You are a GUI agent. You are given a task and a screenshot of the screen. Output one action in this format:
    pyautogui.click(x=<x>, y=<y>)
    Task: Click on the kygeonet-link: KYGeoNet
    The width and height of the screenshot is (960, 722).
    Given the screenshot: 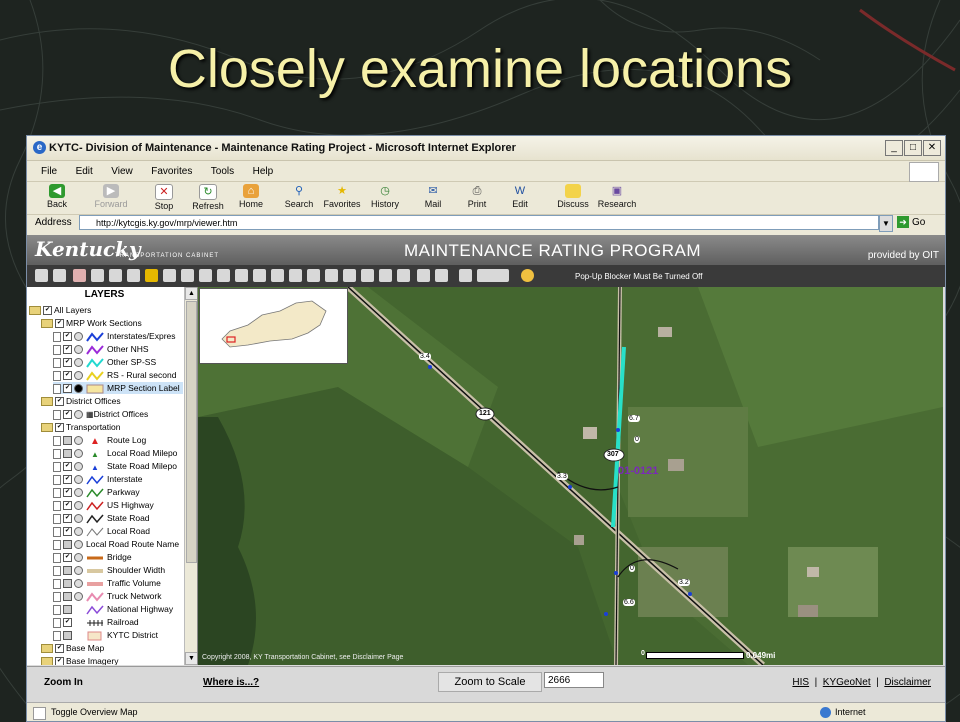 What is the action you would take?
    pyautogui.click(x=847, y=682)
    